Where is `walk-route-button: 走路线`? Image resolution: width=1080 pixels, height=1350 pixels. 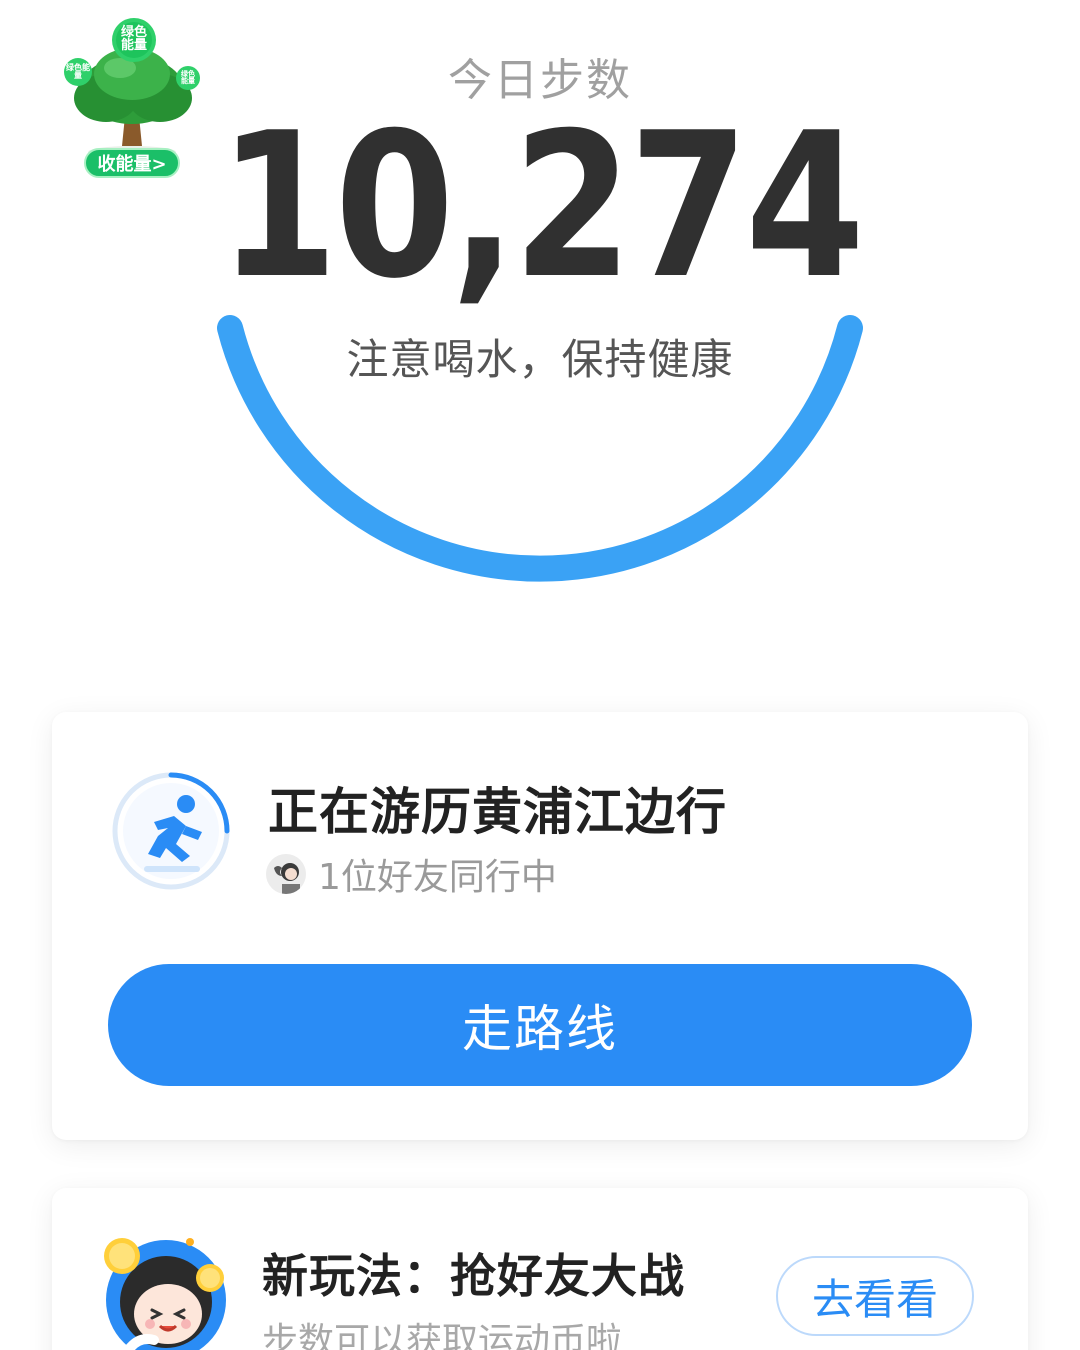
walk-route-button: 走路线 is located at coordinates (540, 1025).